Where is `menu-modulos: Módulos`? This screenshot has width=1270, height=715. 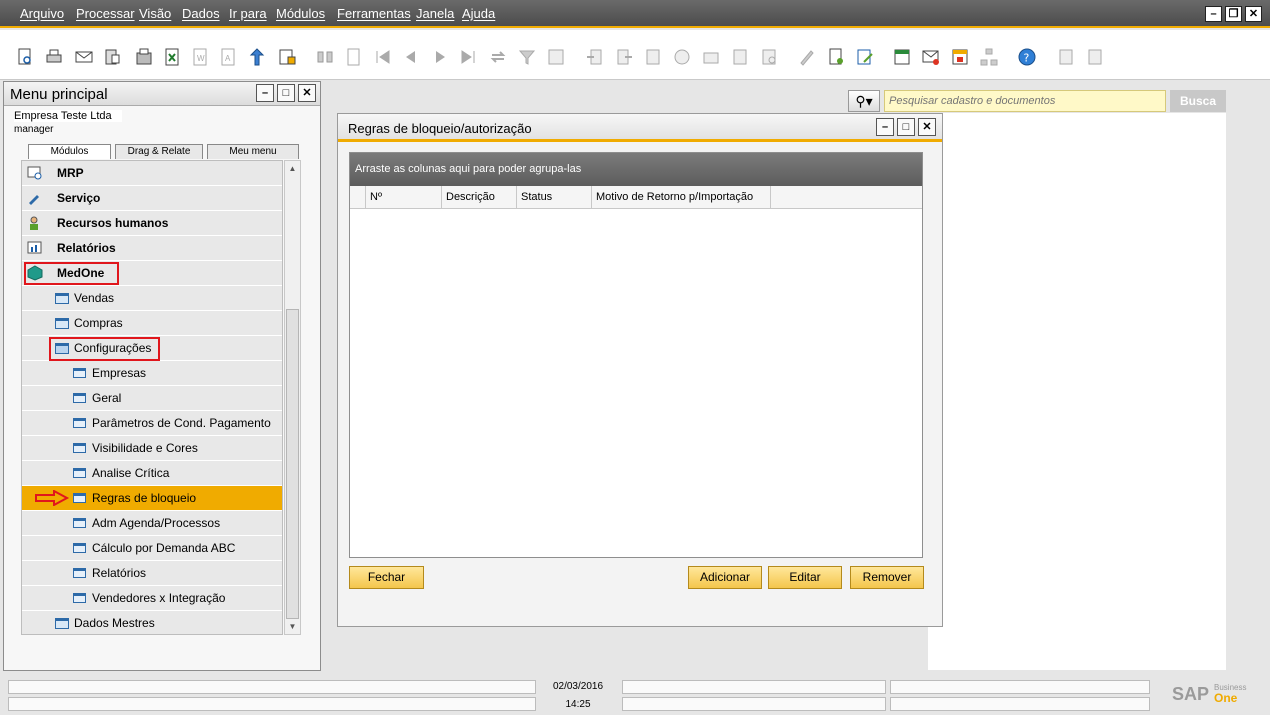 menu-modulos: Módulos is located at coordinates (300, 13).